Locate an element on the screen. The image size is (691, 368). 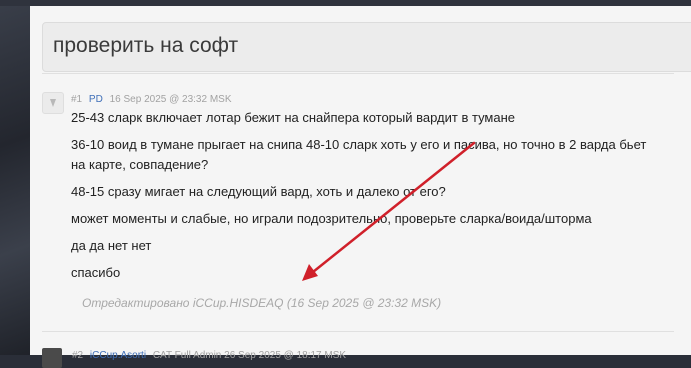
annotation-arrow is located at coordinates (389, 211).